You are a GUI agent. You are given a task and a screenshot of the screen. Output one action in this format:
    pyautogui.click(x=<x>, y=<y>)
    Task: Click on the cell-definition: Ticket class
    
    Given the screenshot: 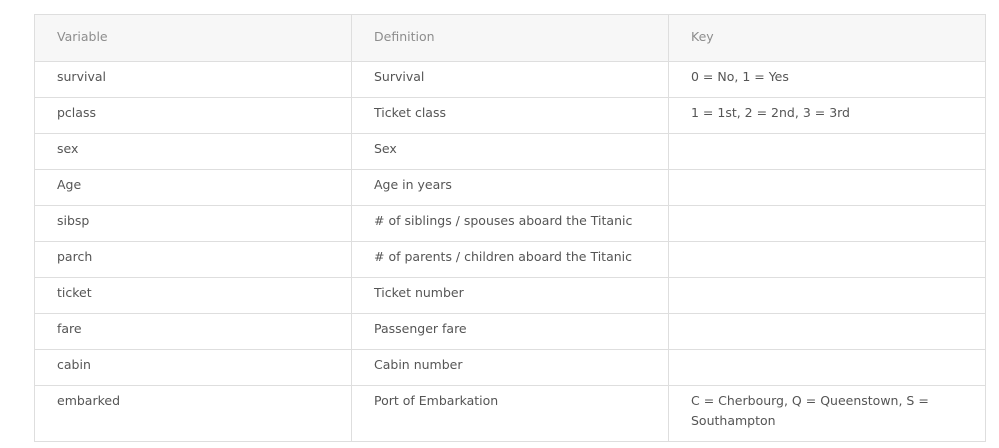 What is the action you would take?
    pyautogui.click(x=510, y=115)
    